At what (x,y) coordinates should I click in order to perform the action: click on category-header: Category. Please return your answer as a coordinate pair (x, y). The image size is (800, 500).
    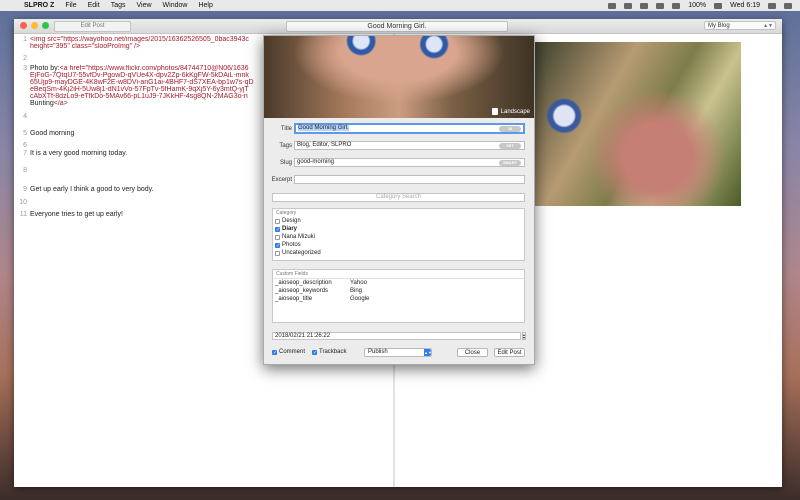
    Looking at the image, I should click on (286, 213).